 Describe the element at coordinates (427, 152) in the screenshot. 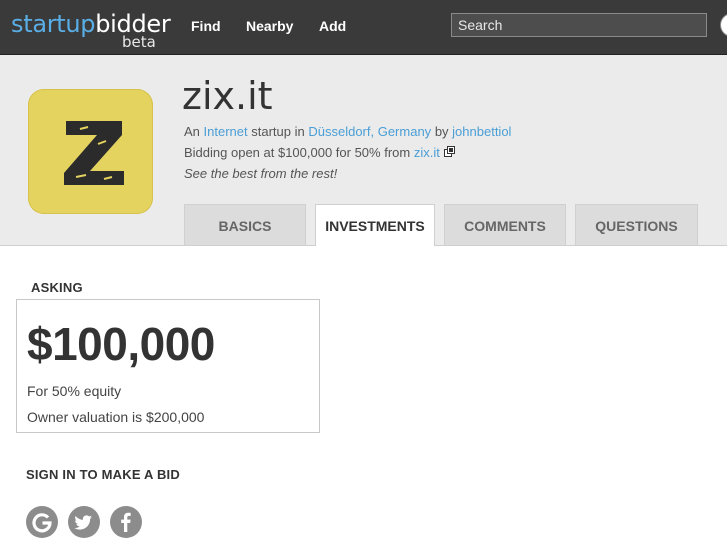

I see `website-link: zix.it` at that location.